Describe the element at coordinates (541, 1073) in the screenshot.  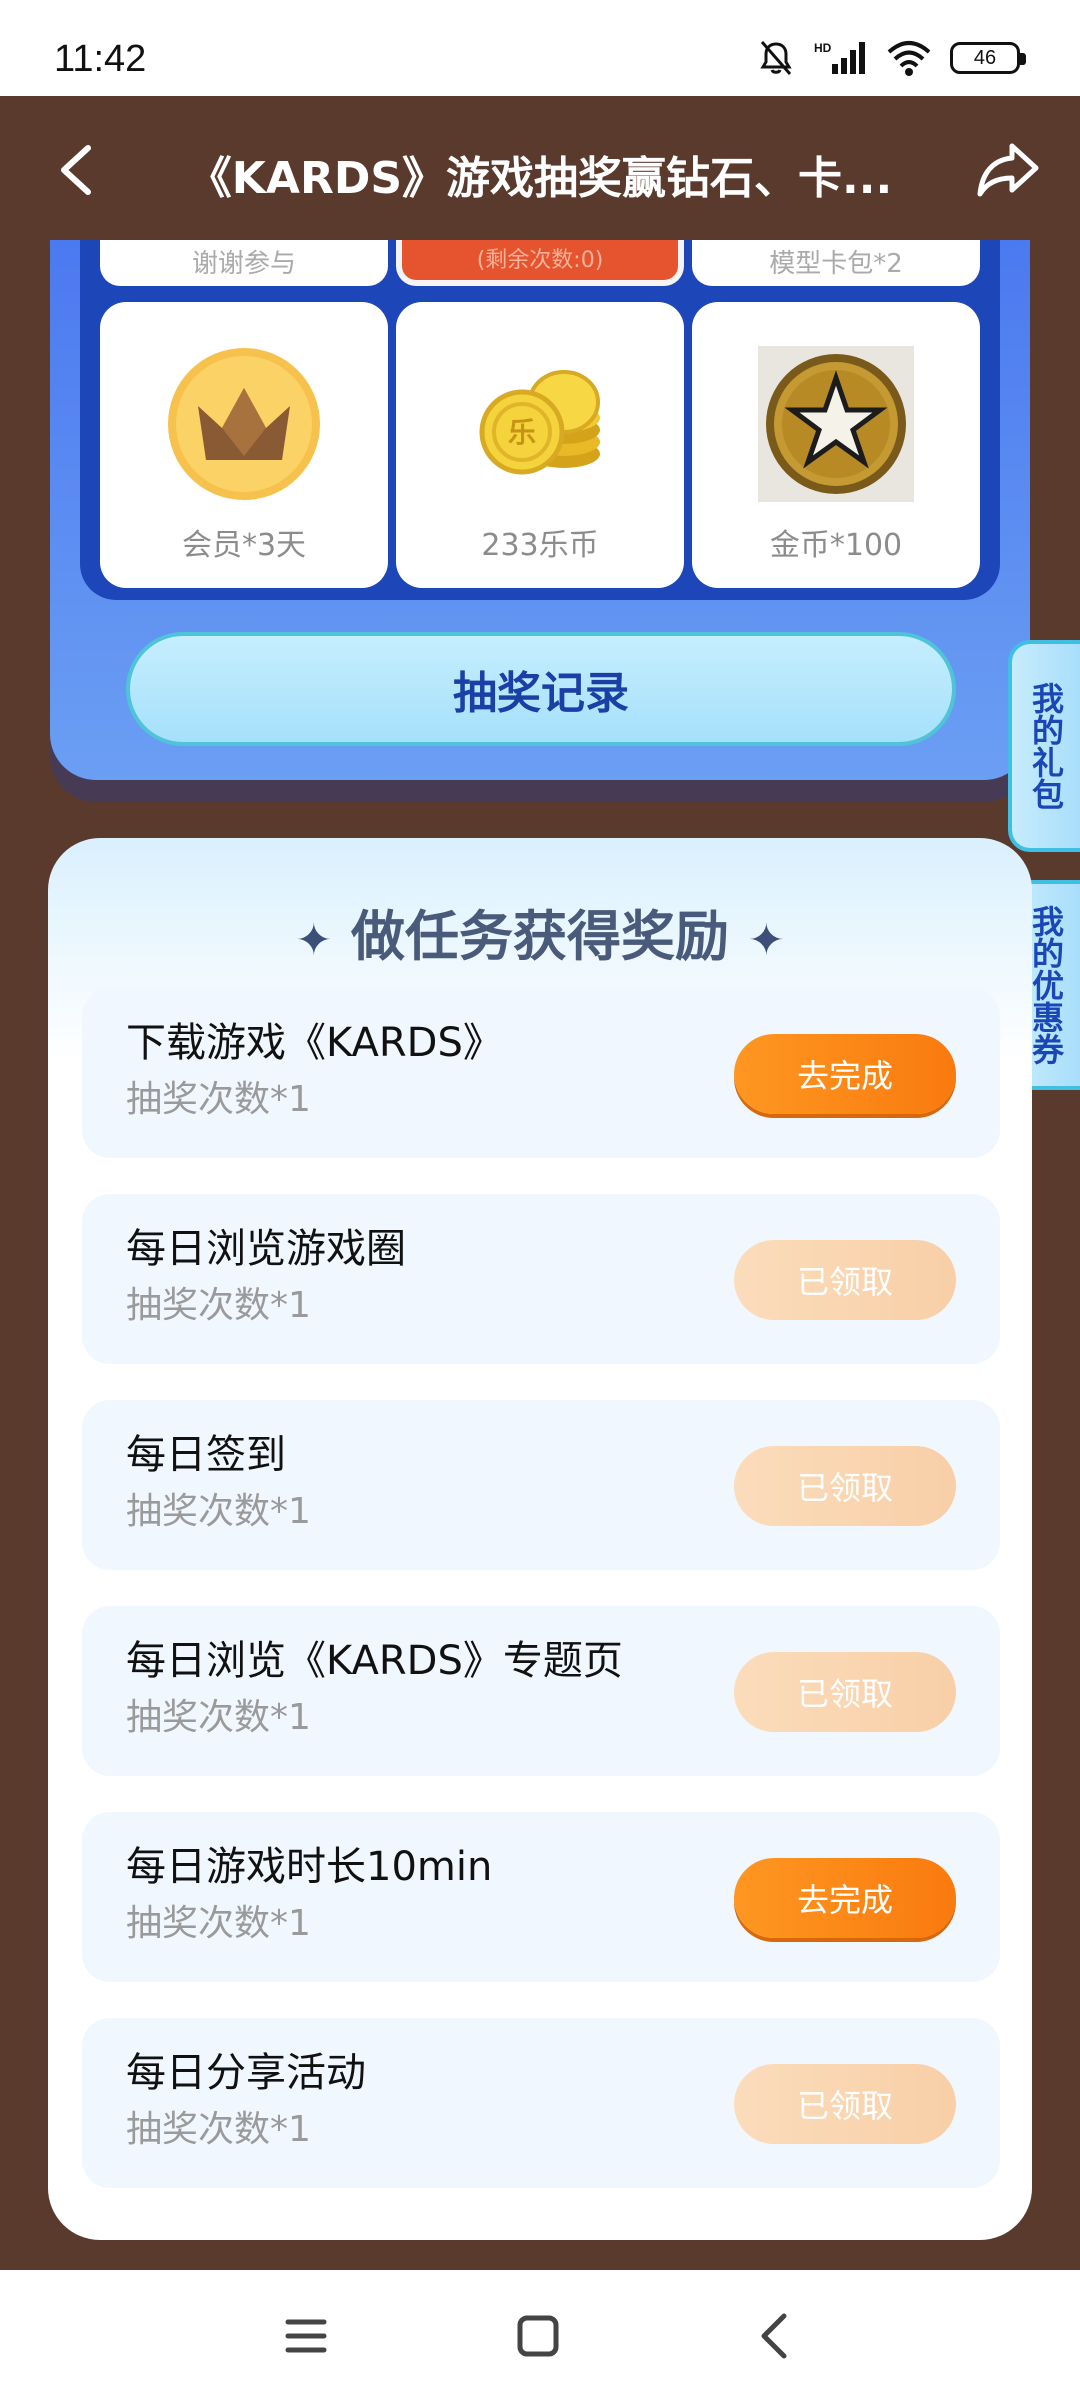
I see `task-item: 下载游戏《KARDS》 抽奖次数*1 去完成` at that location.